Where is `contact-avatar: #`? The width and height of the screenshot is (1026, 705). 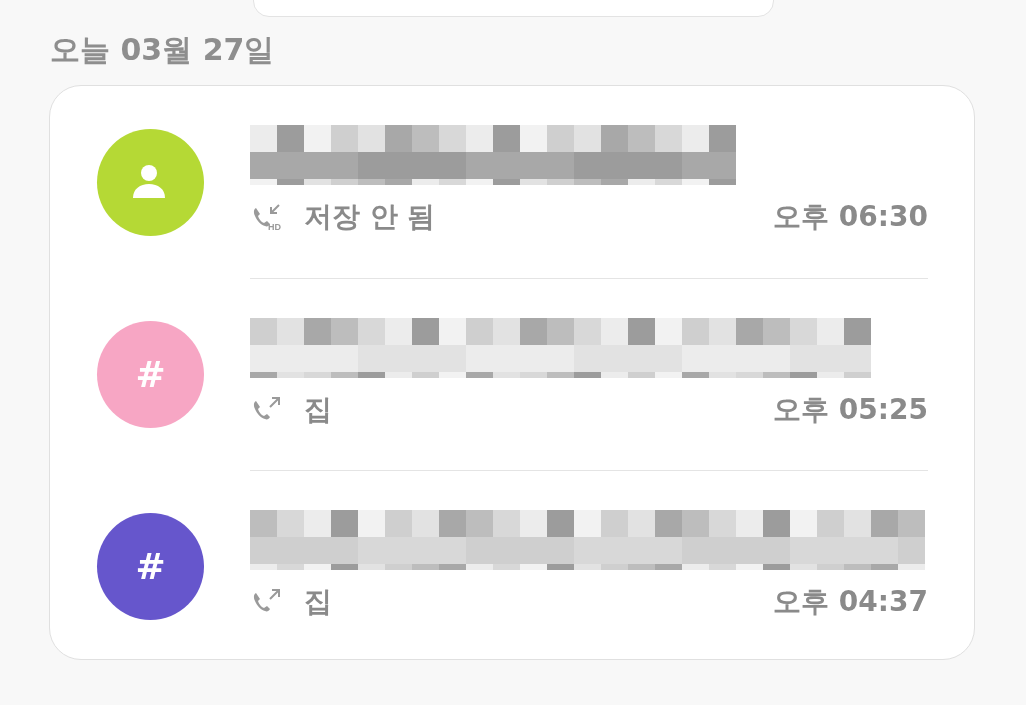
contact-avatar: # is located at coordinates (150, 566).